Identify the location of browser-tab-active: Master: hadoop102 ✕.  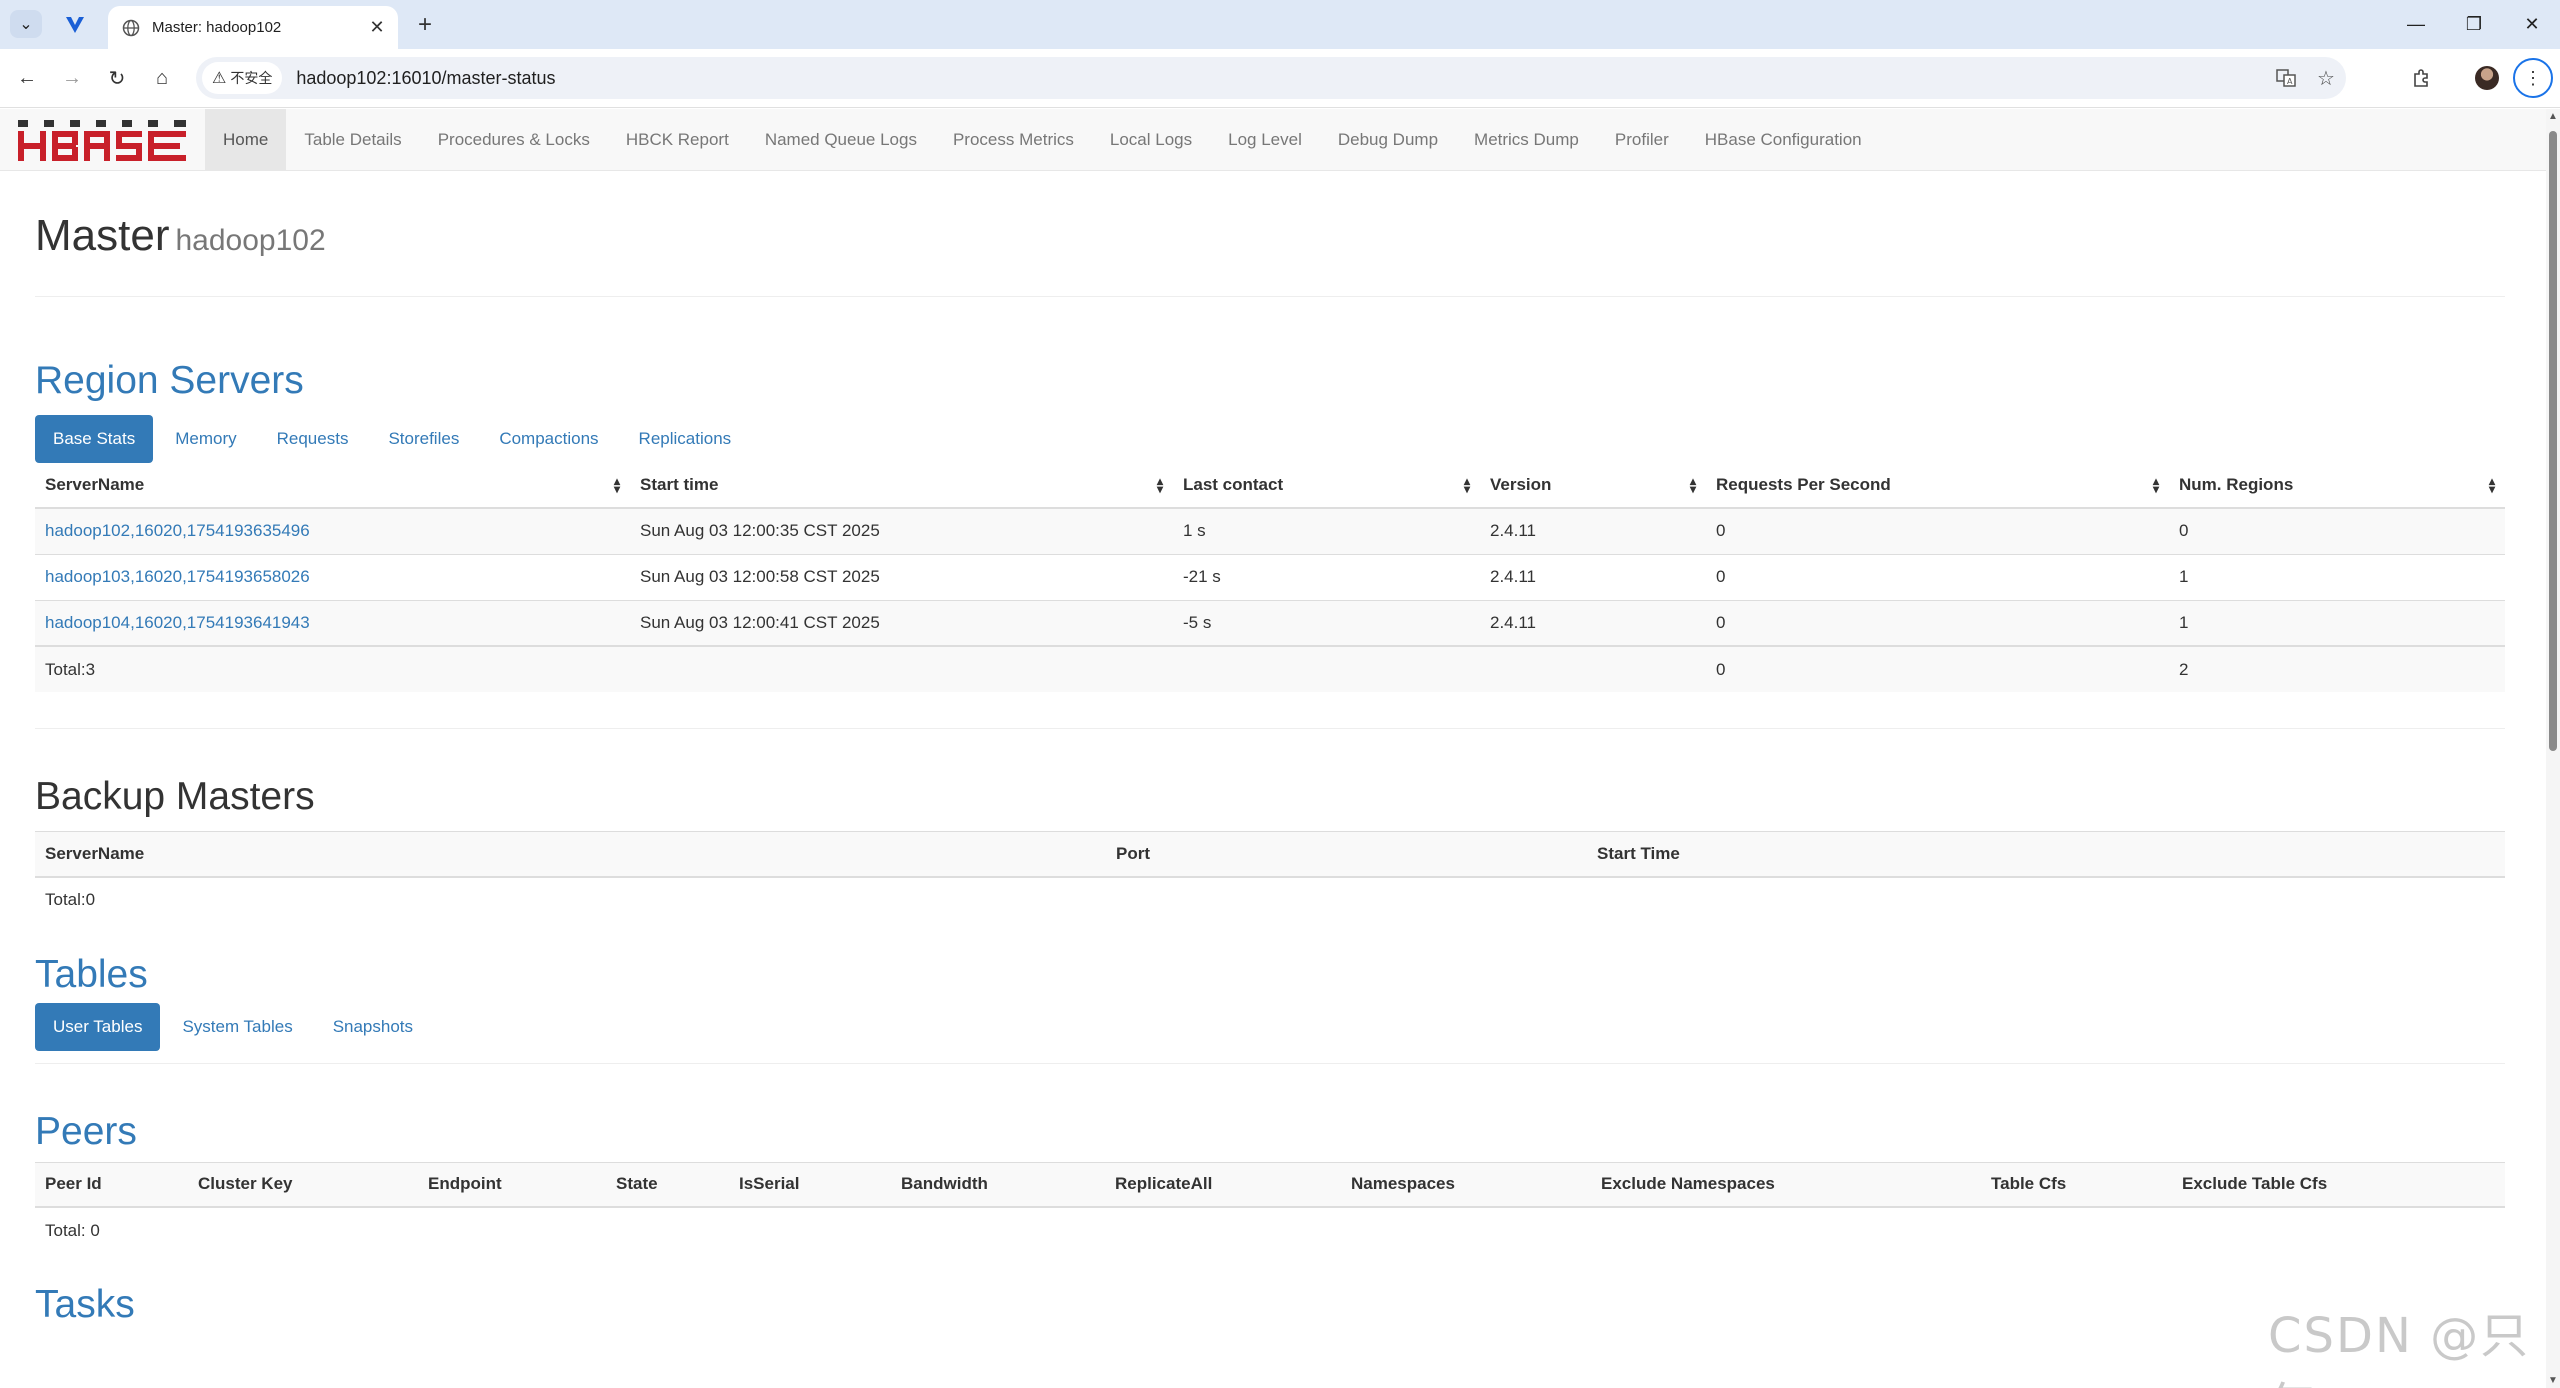
(253, 27).